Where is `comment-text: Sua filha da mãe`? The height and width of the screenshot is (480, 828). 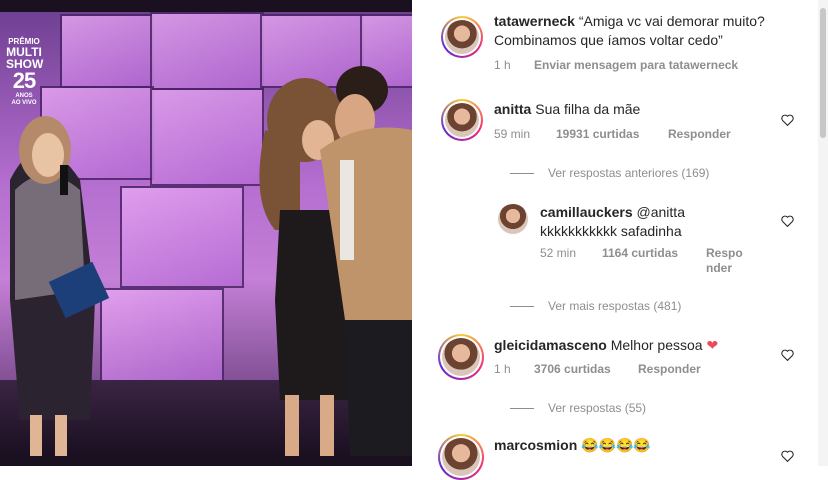
comment-text: Sua filha da mãe is located at coordinates (588, 109).